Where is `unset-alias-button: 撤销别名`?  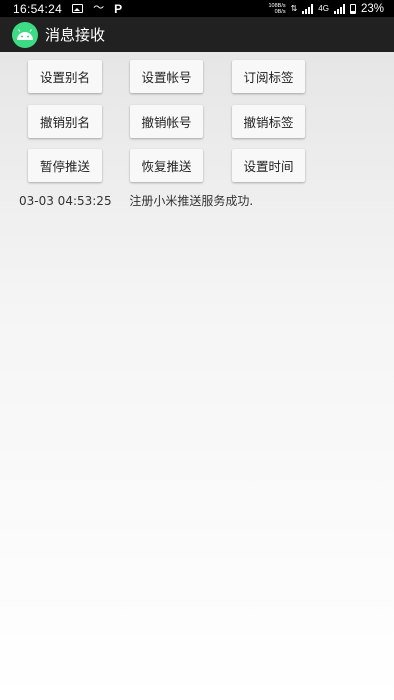 unset-alias-button: 撤销别名 is located at coordinates (65, 121).